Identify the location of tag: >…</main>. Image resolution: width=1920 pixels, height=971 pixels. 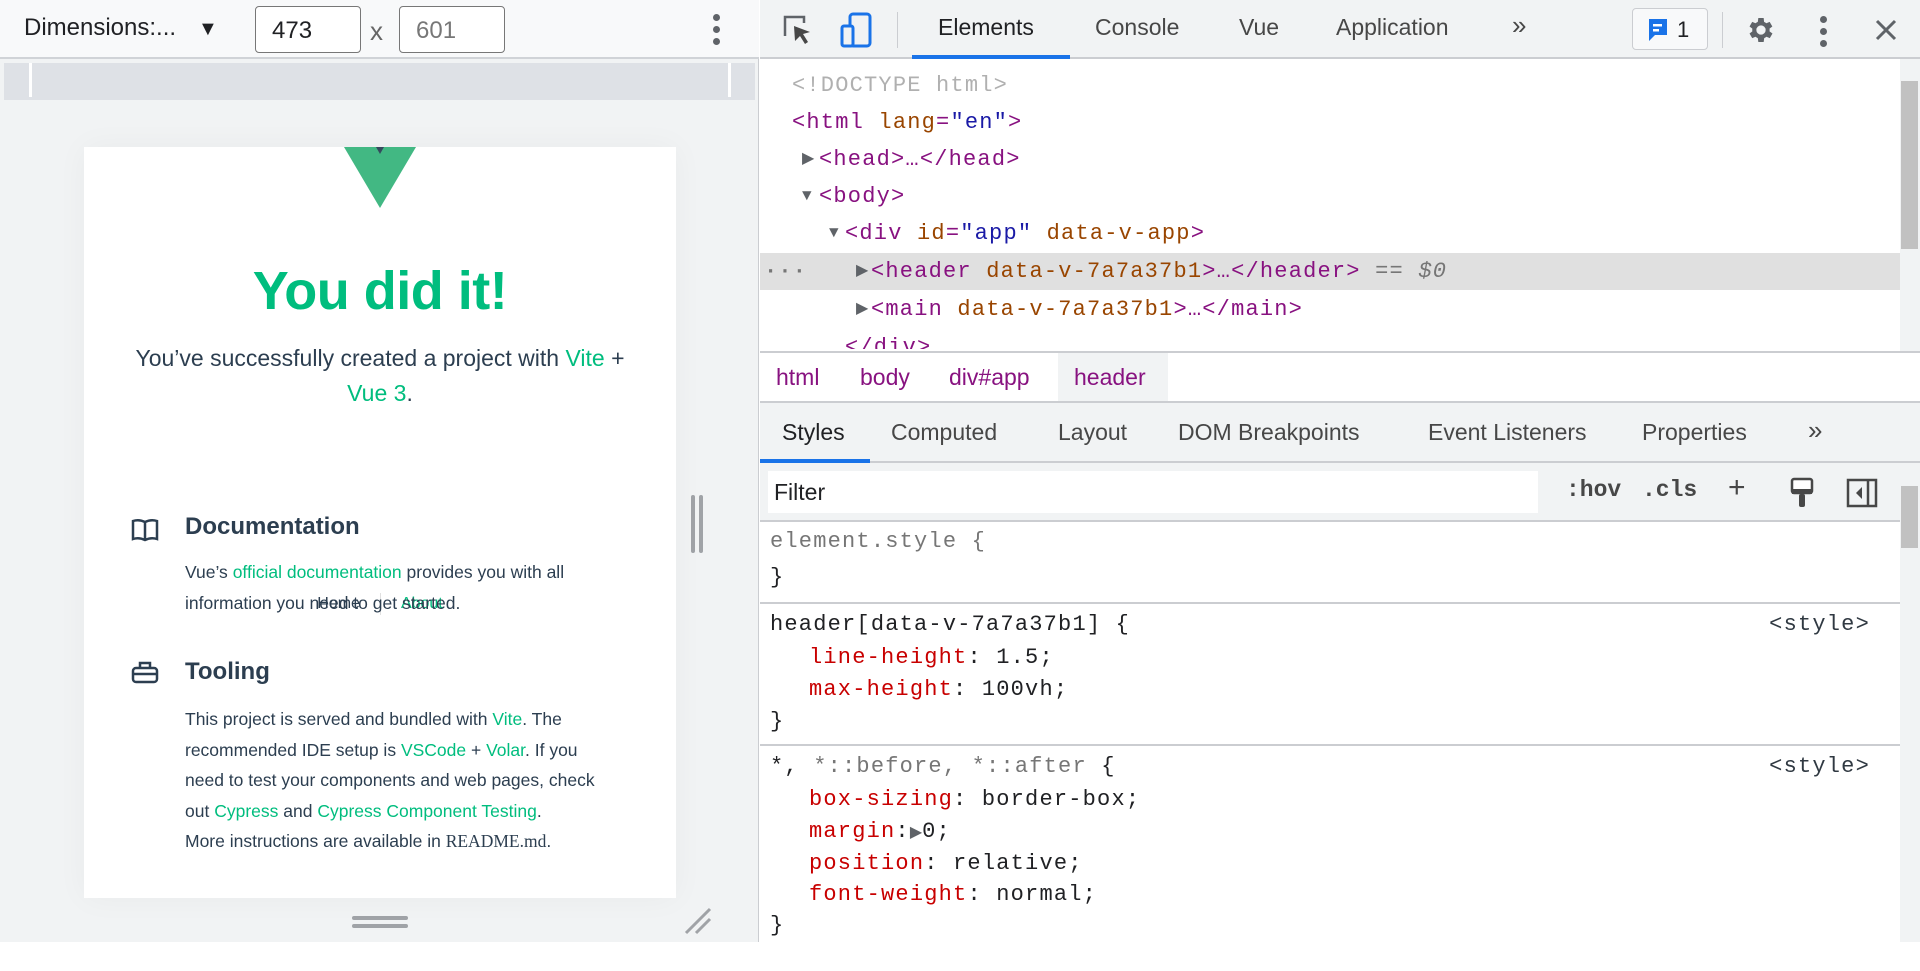
(1238, 309).